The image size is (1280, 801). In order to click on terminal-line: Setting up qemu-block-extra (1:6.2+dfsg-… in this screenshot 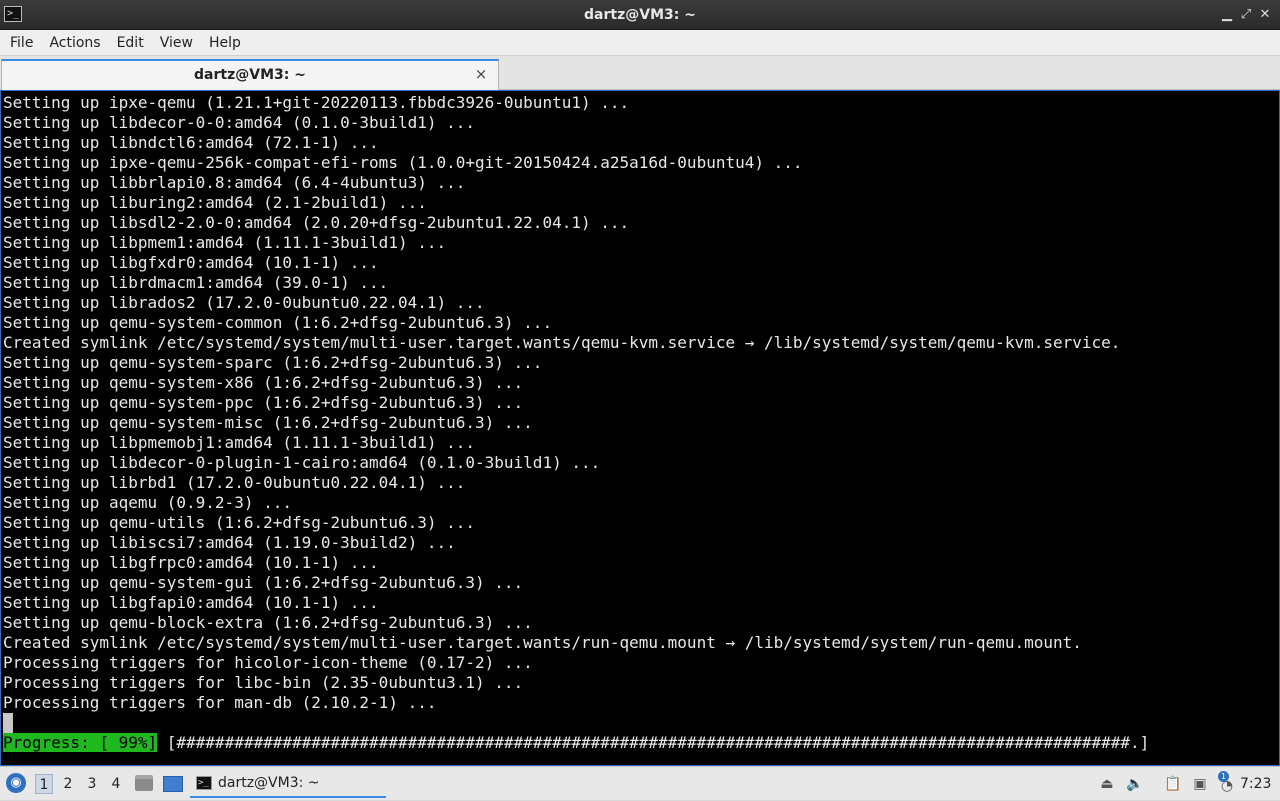, I will do `click(268, 622)`.